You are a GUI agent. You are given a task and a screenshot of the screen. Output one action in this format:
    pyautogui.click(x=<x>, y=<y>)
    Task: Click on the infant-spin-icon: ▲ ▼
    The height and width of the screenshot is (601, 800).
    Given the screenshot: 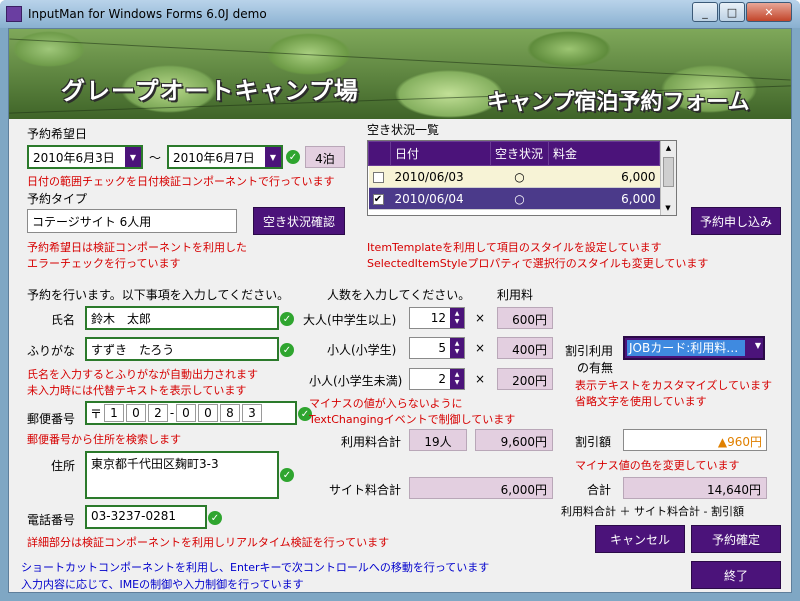 What is the action you would take?
    pyautogui.click(x=457, y=379)
    